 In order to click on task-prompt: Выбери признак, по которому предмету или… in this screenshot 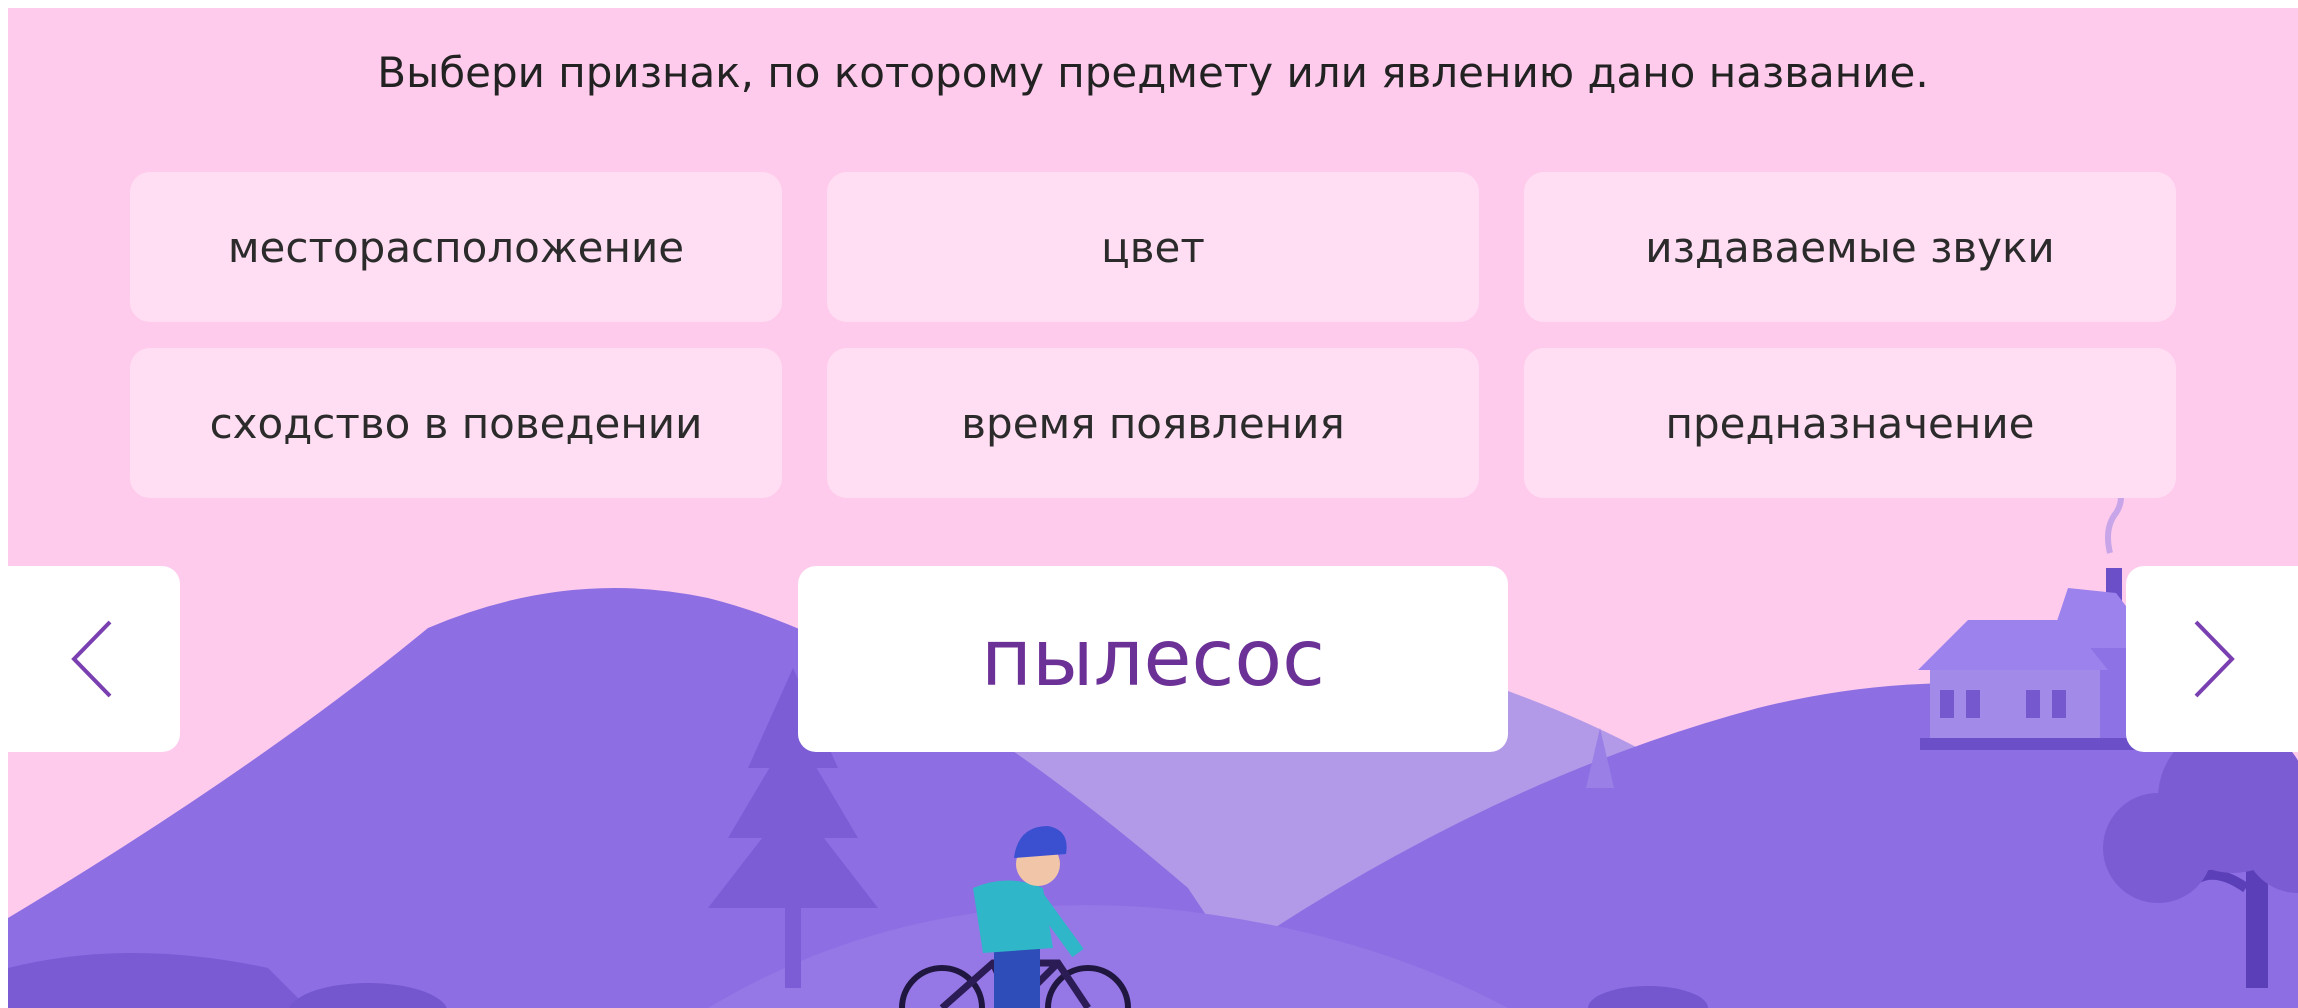, I will do `click(1153, 72)`.